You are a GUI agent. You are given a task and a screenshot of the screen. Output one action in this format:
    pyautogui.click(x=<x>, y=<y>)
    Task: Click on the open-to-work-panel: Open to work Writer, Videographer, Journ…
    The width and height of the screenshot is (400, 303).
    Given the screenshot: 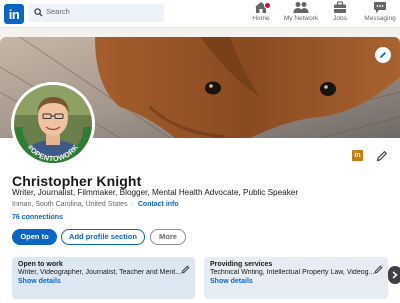 What is the action you would take?
    pyautogui.click(x=103, y=278)
    